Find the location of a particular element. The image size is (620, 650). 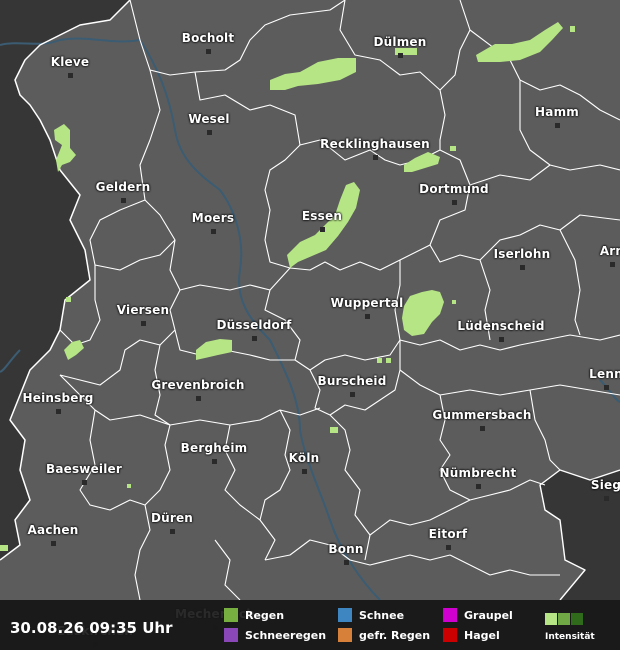

city-marker-duesseldorf is located at coordinates (254, 338).